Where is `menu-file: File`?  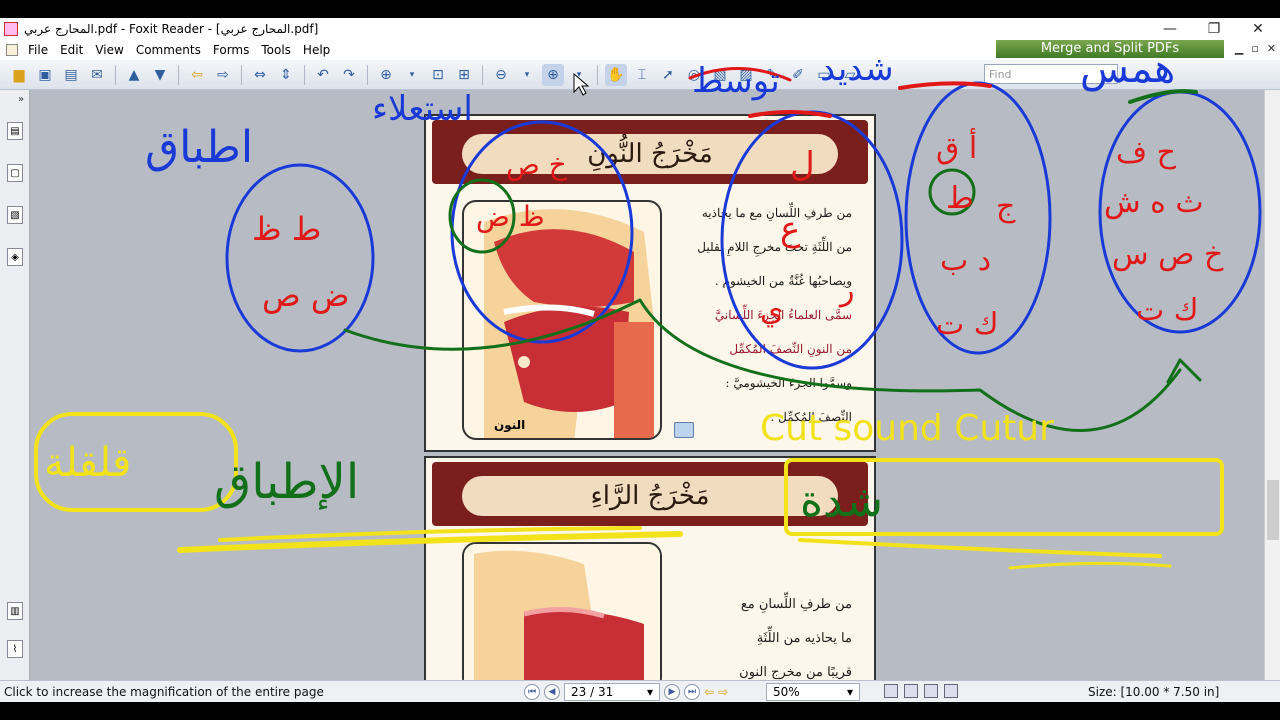 menu-file: File is located at coordinates (38, 50).